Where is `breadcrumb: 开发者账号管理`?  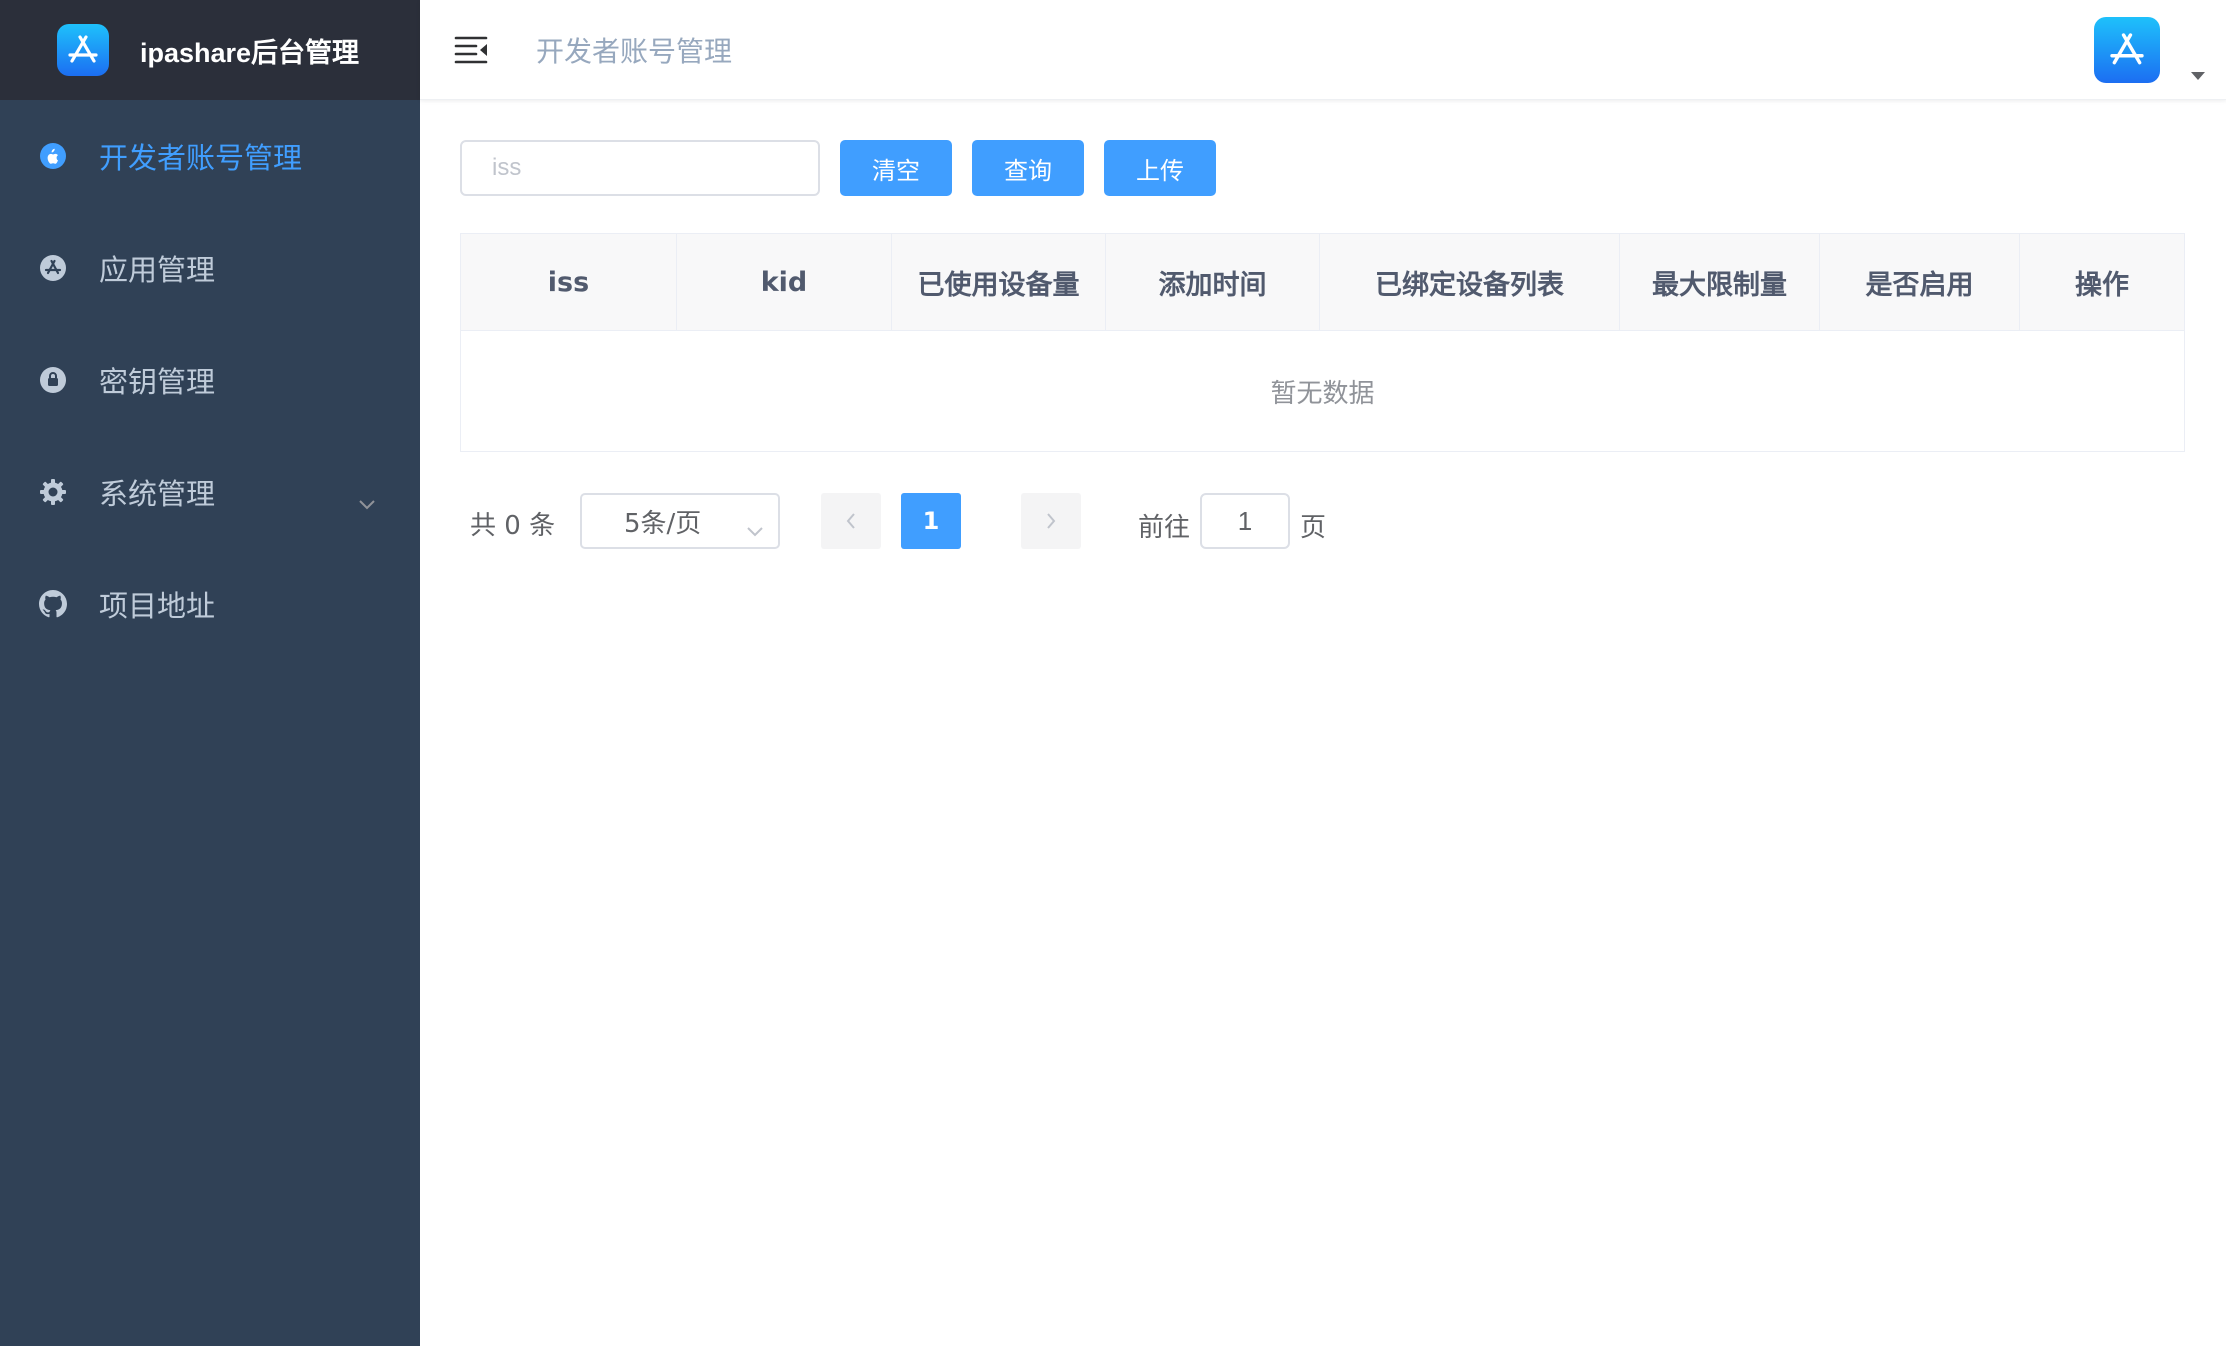 breadcrumb: 开发者账号管理 is located at coordinates (634, 51).